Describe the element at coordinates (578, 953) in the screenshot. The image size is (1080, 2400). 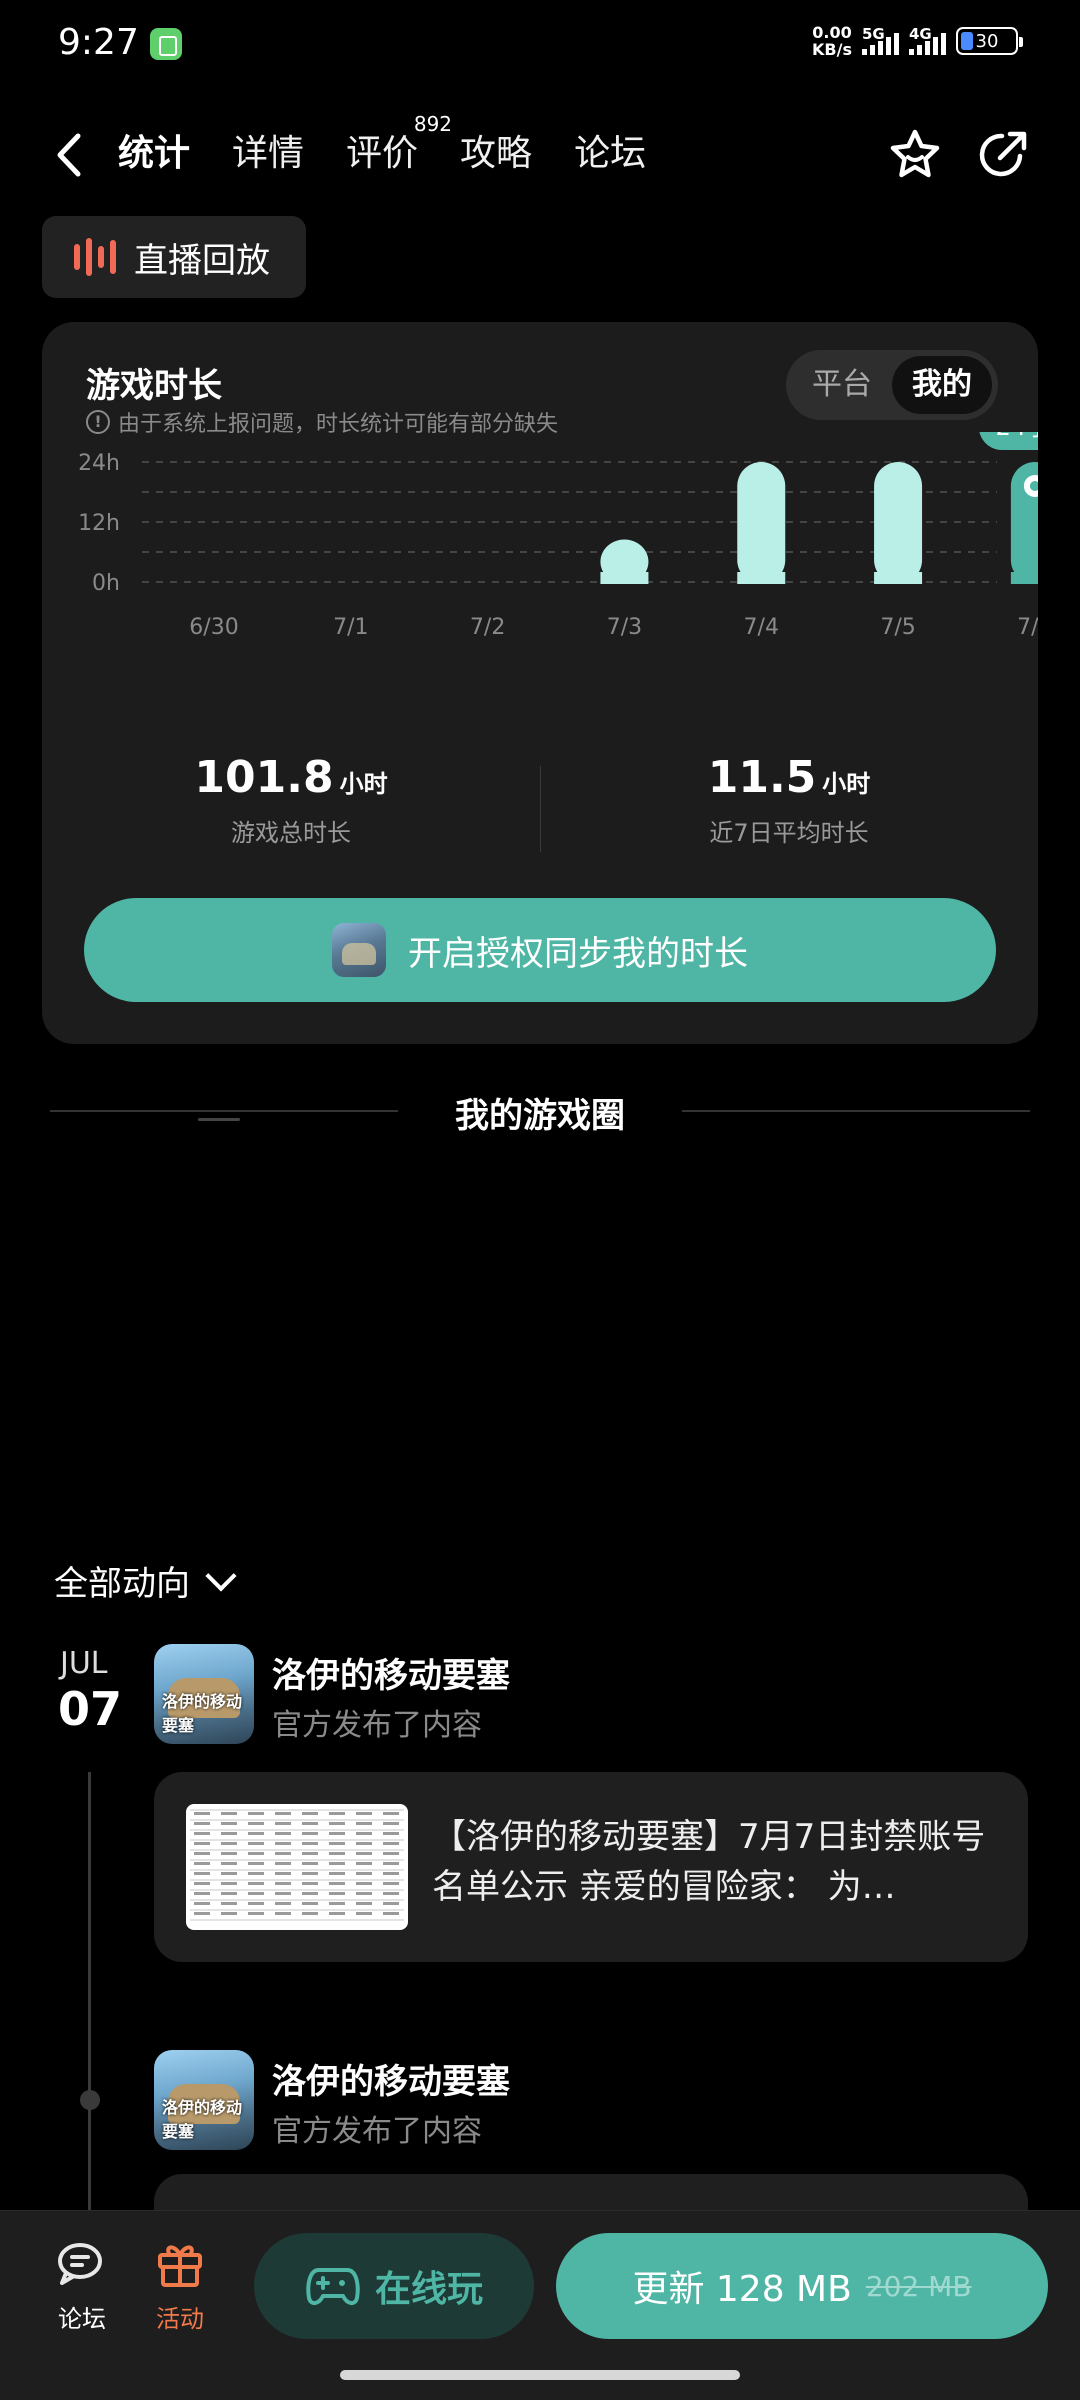
I see `authorize-sync-label: 开启授权同步我的时长` at that location.